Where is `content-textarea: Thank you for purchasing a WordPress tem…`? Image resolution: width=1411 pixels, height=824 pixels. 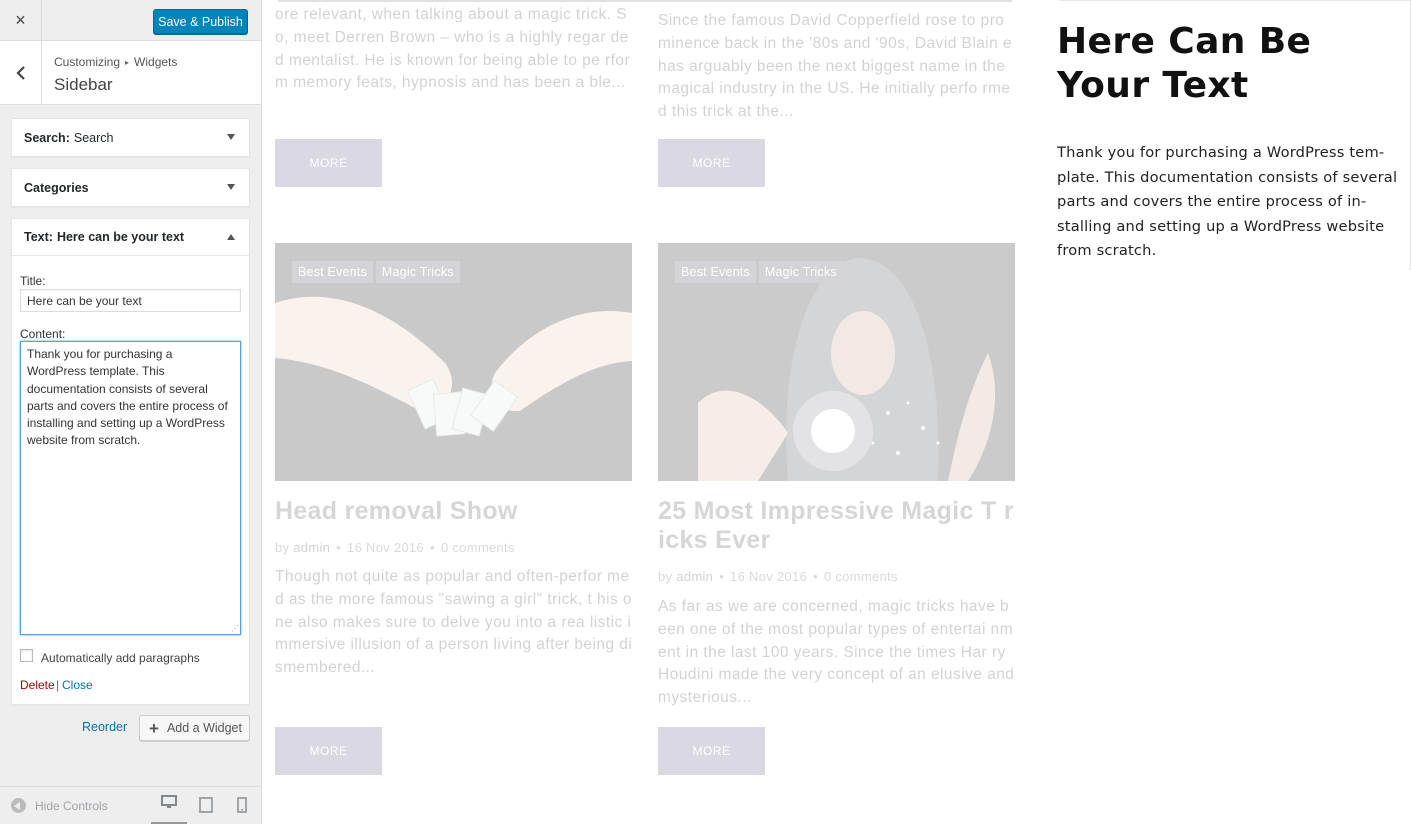 content-textarea: Thank you for purchasing a WordPress tem… is located at coordinates (130, 488).